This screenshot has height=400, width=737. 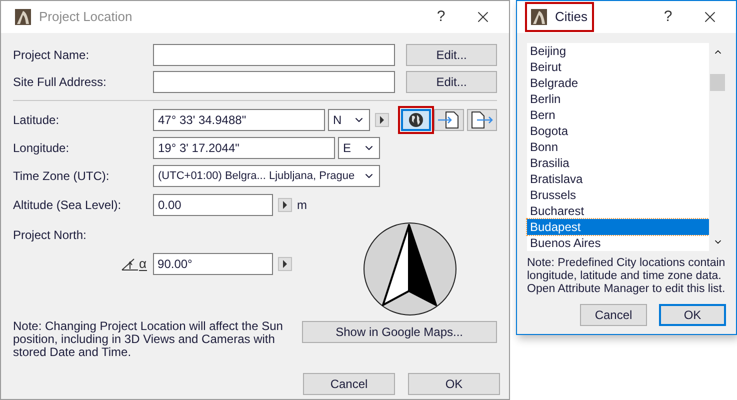 I want to click on list-item: Budapest, so click(x=618, y=227).